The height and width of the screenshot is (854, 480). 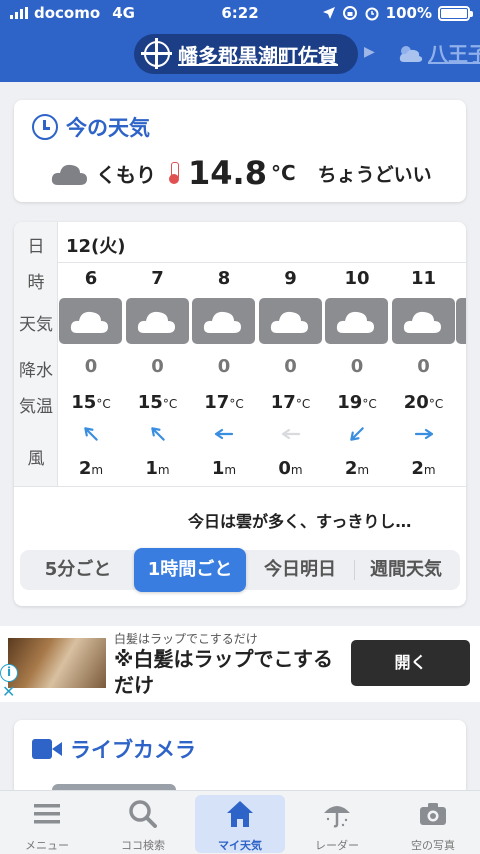 I want to click on tab-radar: レーダー, so click(x=337, y=822).